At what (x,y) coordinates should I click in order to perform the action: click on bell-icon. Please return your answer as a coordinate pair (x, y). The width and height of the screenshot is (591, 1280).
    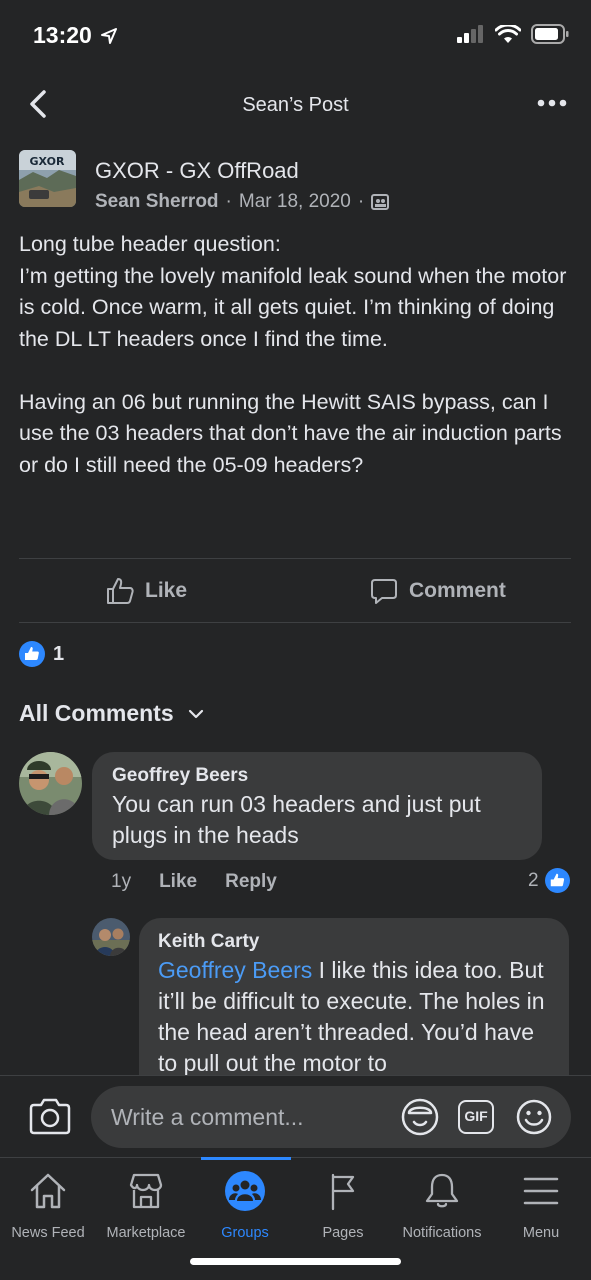
    Looking at the image, I should click on (442, 1190).